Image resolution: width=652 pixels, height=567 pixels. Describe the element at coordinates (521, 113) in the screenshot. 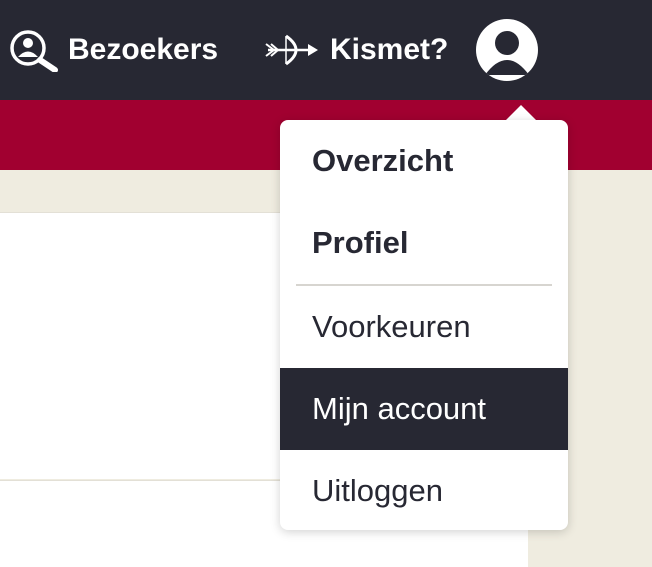

I see `dropdown-caret` at that location.